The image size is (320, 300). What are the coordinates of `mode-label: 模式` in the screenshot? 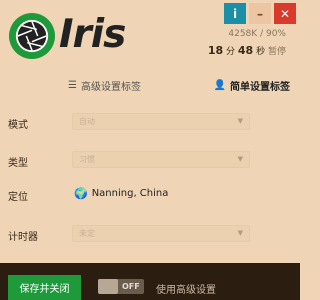 It's located at (18, 125).